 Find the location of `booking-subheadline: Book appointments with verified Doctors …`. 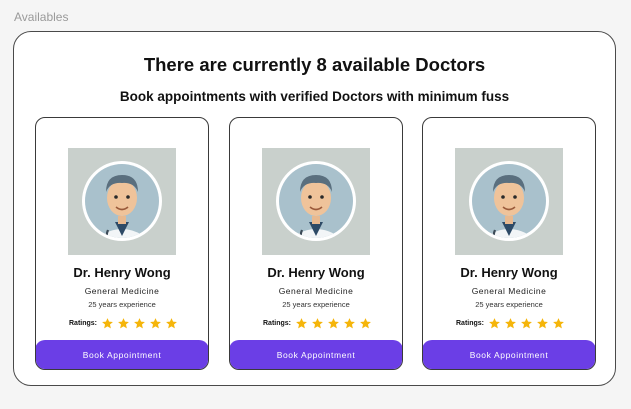

booking-subheadline: Book appointments with verified Doctors … is located at coordinates (314, 96).